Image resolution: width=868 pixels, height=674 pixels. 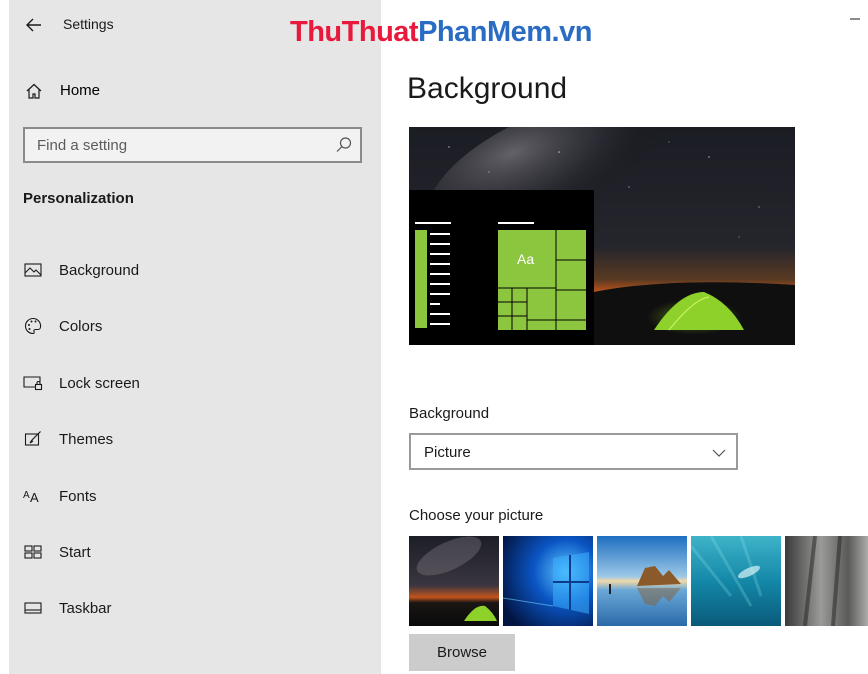 I want to click on sidebar-item-background: Background, so click(x=193, y=270).